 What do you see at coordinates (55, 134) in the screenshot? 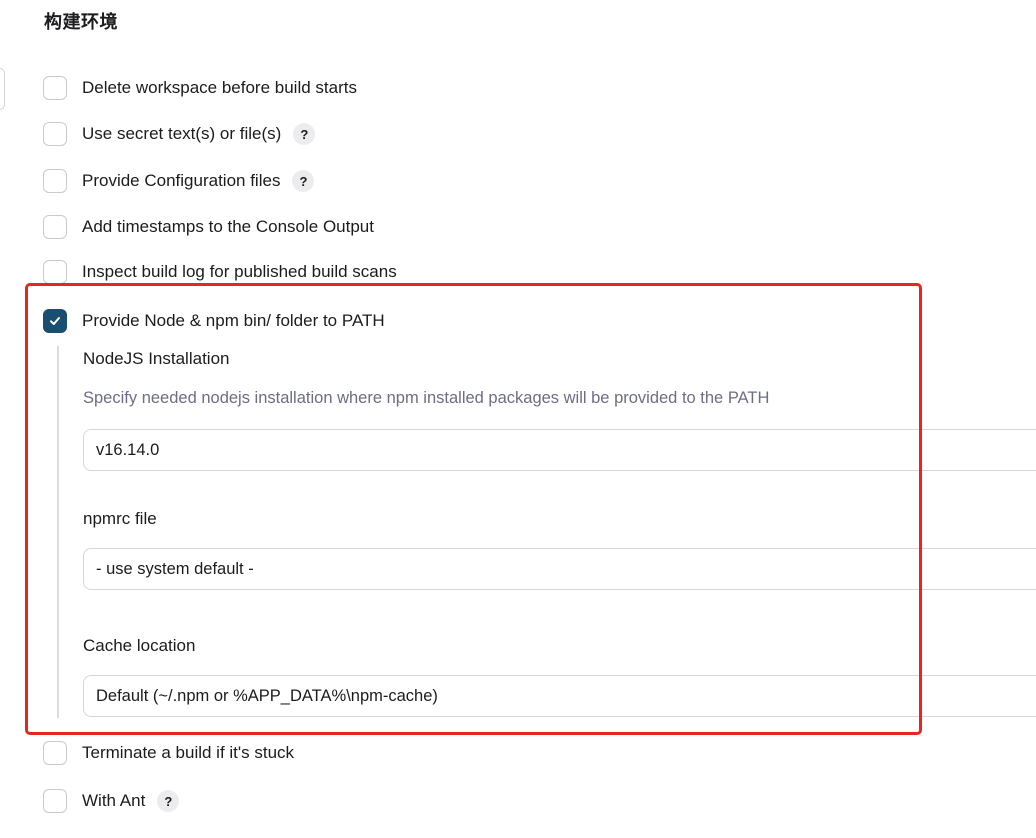
I see `secret-text-checkbox` at bounding box center [55, 134].